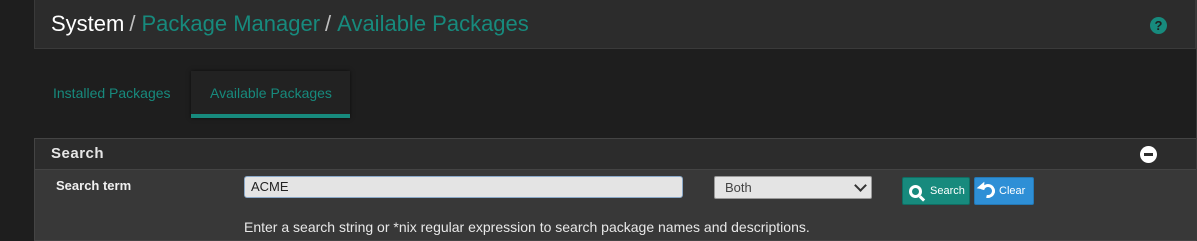  I want to click on search-scope-value: Both, so click(738, 187).